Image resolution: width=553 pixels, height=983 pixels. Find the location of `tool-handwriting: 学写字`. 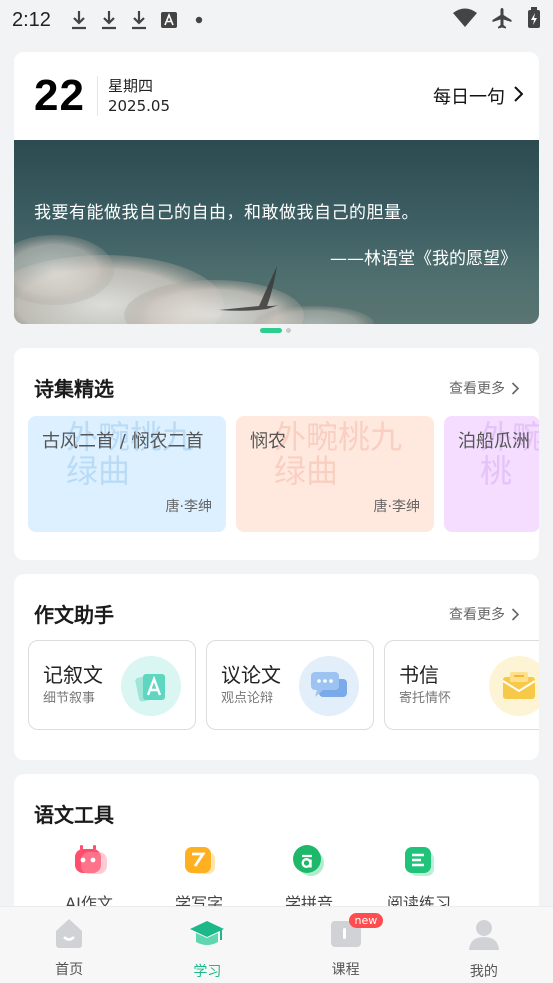

tool-handwriting: 学写字 is located at coordinates (199, 877).